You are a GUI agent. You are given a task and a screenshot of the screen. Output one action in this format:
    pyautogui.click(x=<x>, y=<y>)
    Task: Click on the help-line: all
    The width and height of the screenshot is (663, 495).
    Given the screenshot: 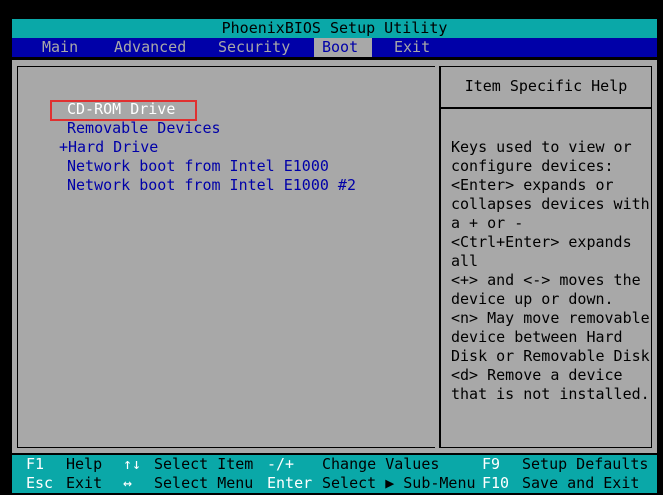 What is the action you would take?
    pyautogui.click(x=465, y=261)
    